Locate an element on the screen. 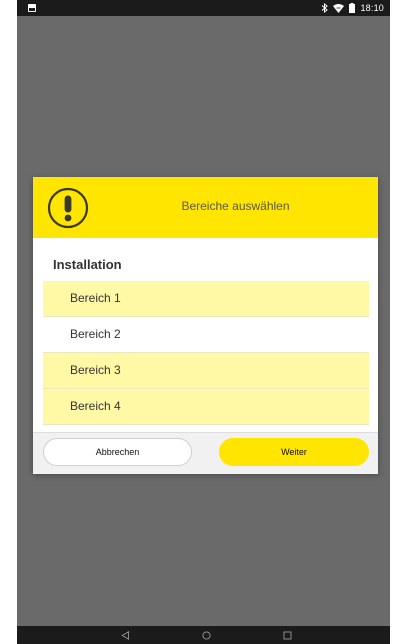 The image size is (401, 644). navigation-bar is located at coordinates (203, 635).